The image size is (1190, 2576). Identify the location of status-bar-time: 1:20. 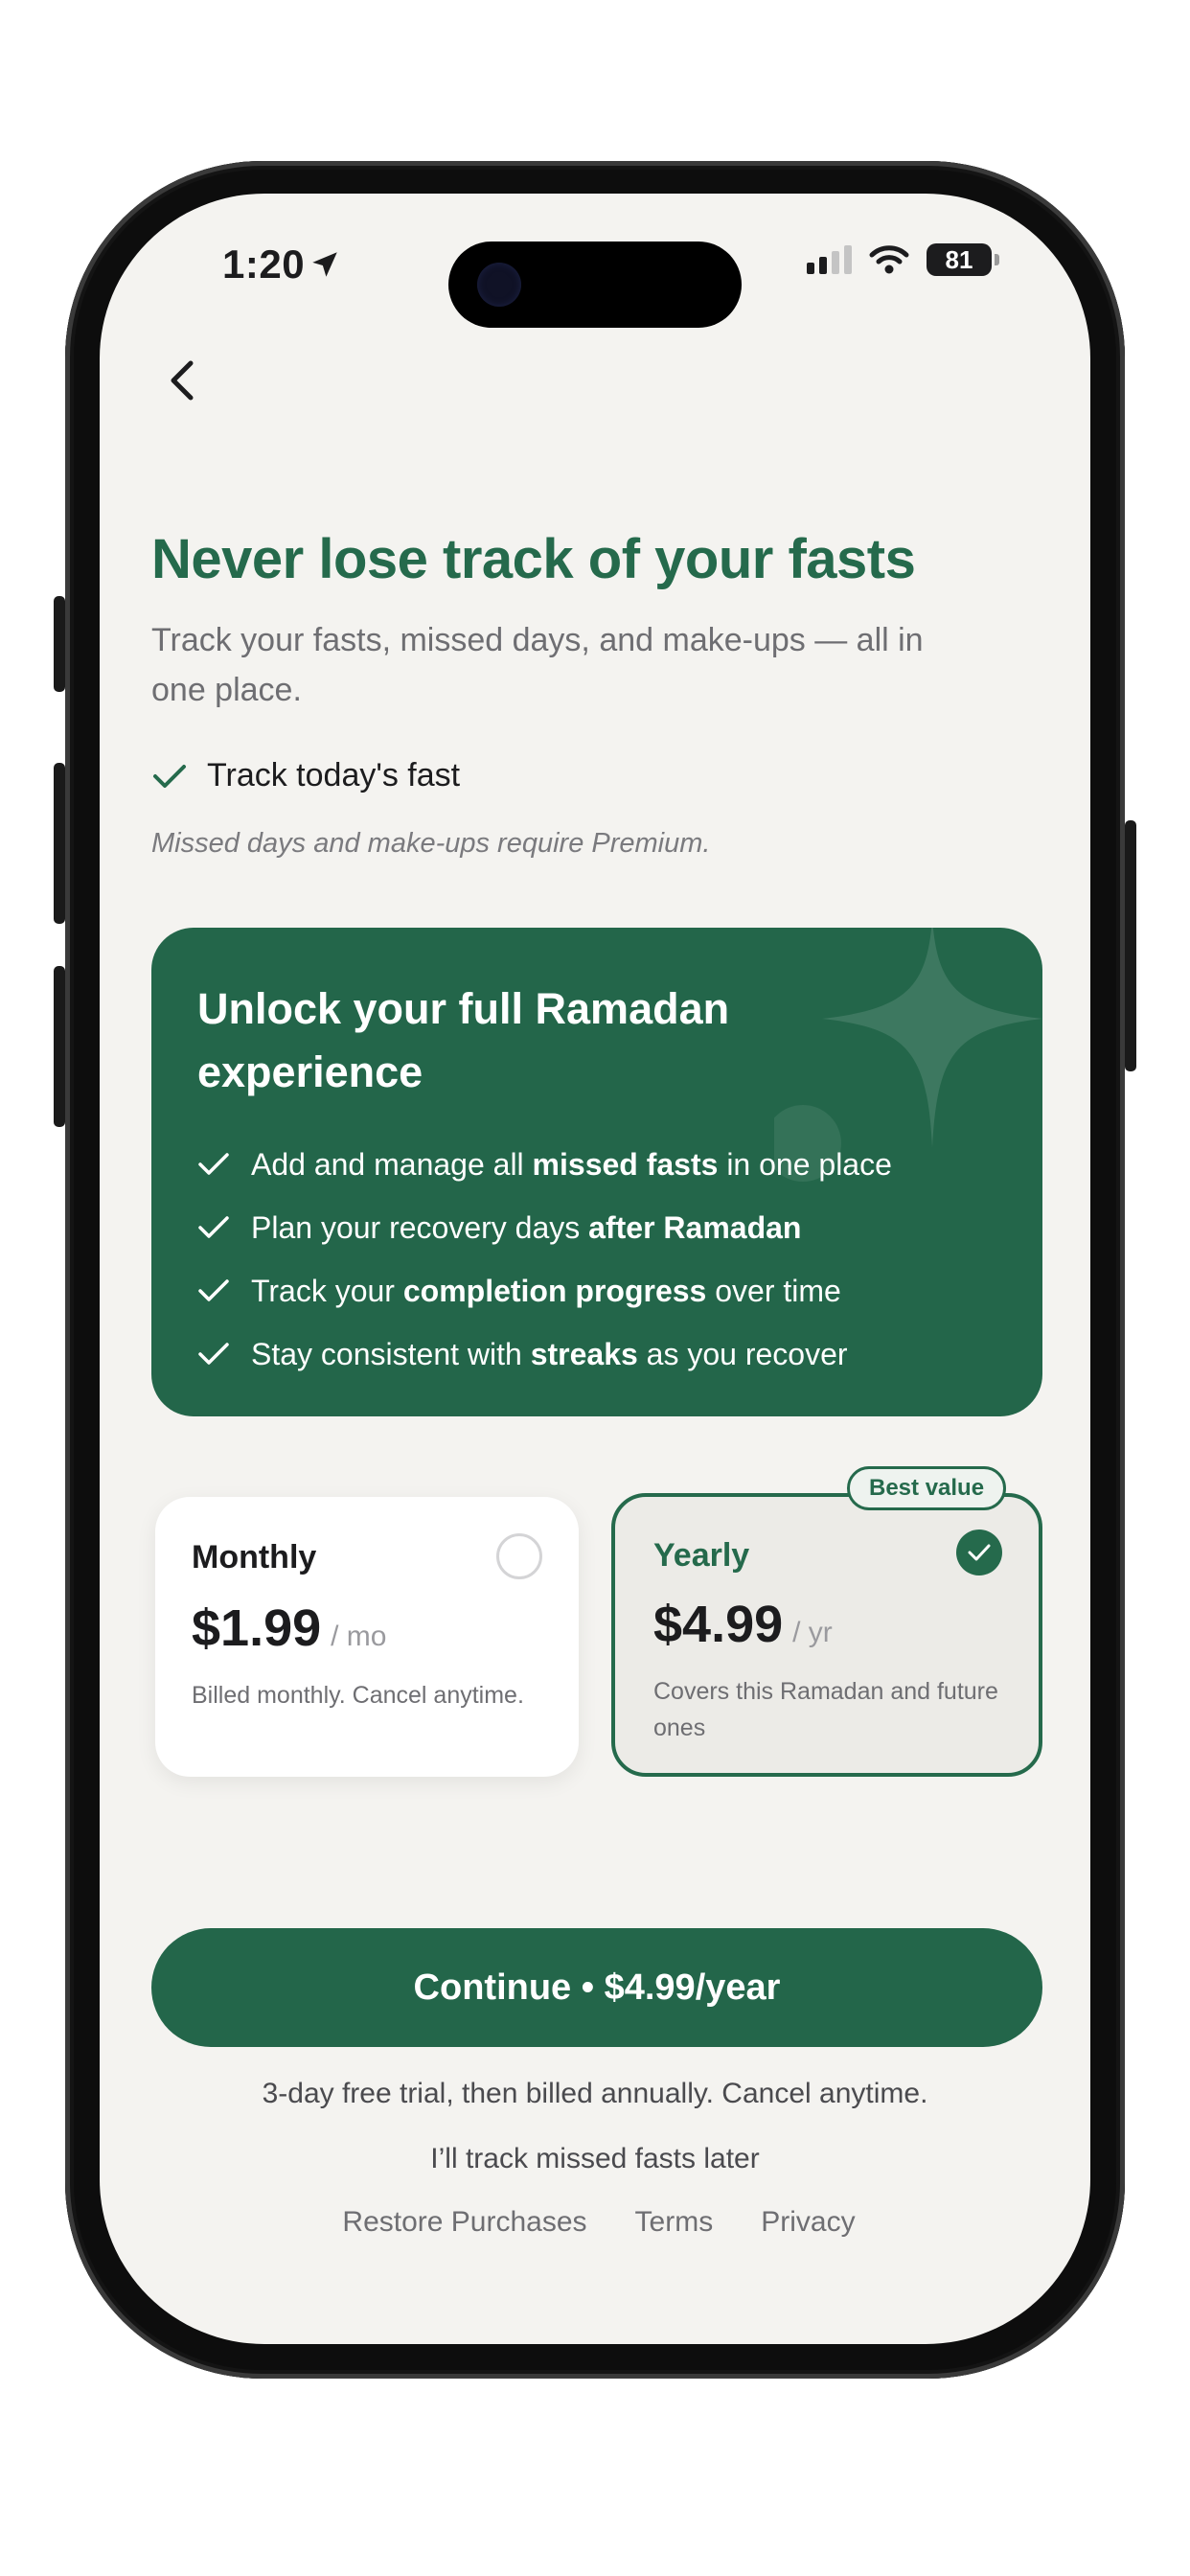
(281, 265).